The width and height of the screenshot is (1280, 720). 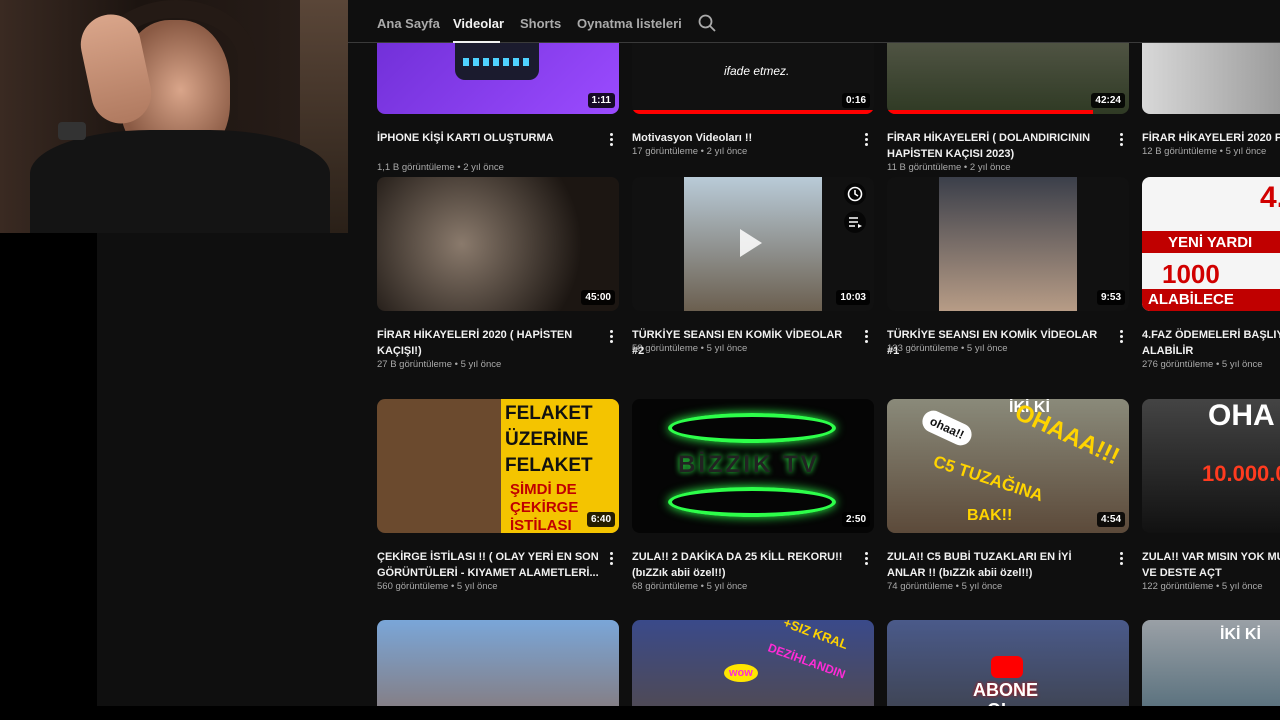 I want to click on video-duration: 9:53, so click(x=1110, y=297).